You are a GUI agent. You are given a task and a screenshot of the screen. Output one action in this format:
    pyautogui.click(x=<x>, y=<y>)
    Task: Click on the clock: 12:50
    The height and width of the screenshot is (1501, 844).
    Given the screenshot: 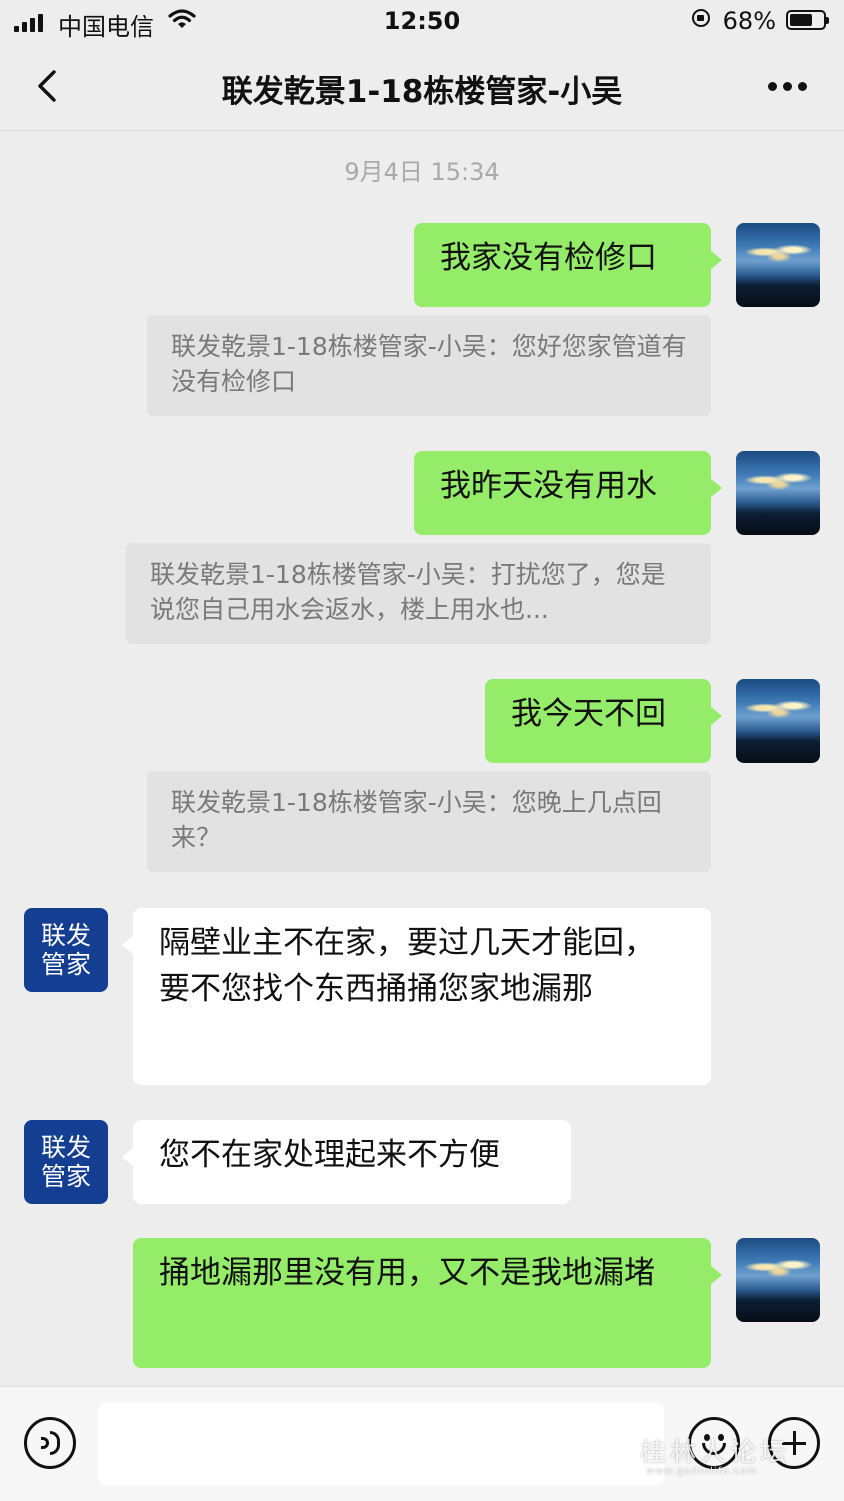 What is the action you would take?
    pyautogui.click(x=422, y=21)
    